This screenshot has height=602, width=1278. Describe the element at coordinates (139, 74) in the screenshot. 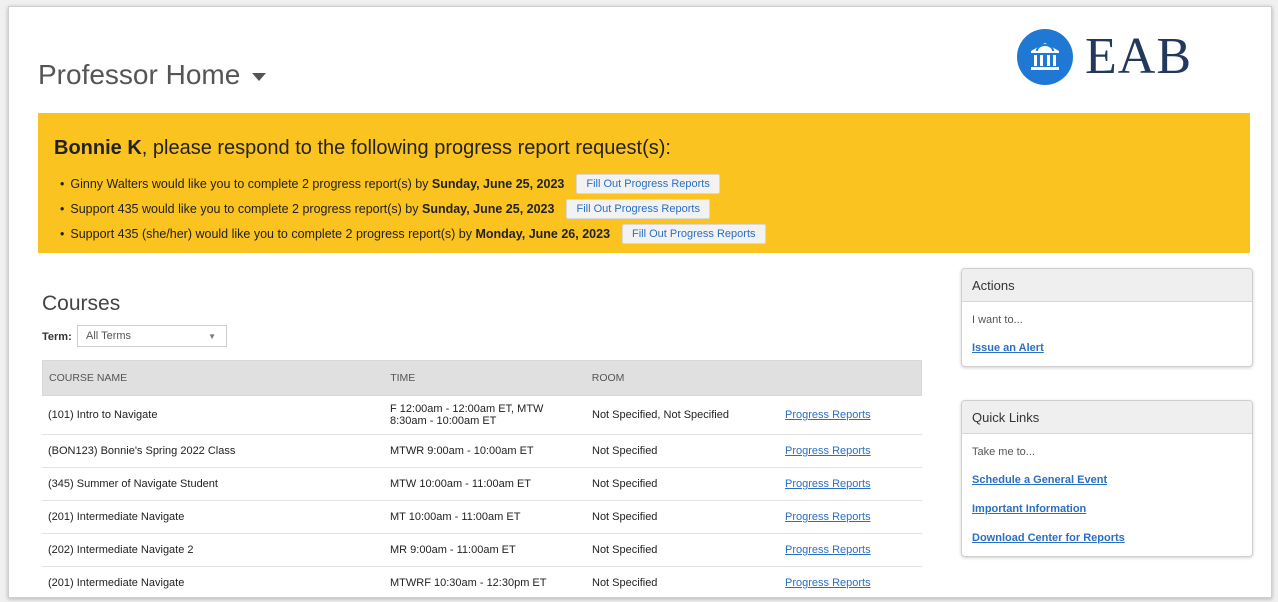

I see `page-title: Professor Home` at that location.